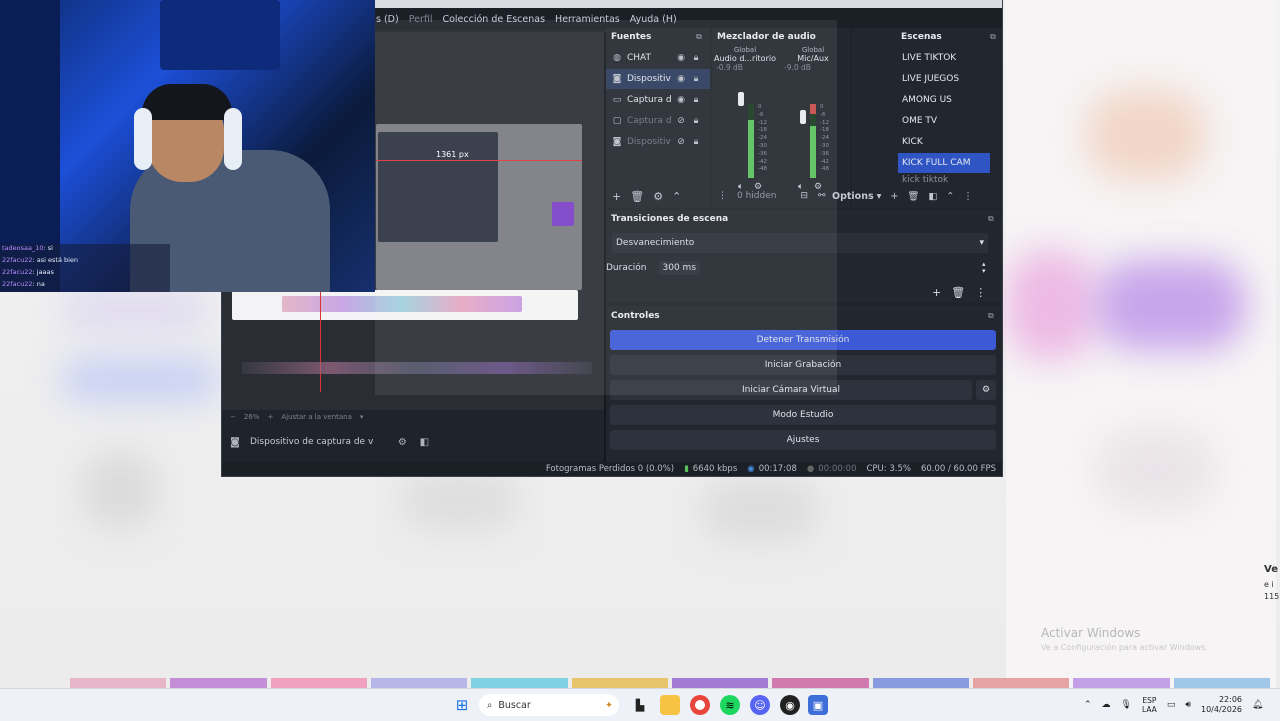  I want to click on selected-source-label: Dispositivo de captura de v, so click(312, 442).